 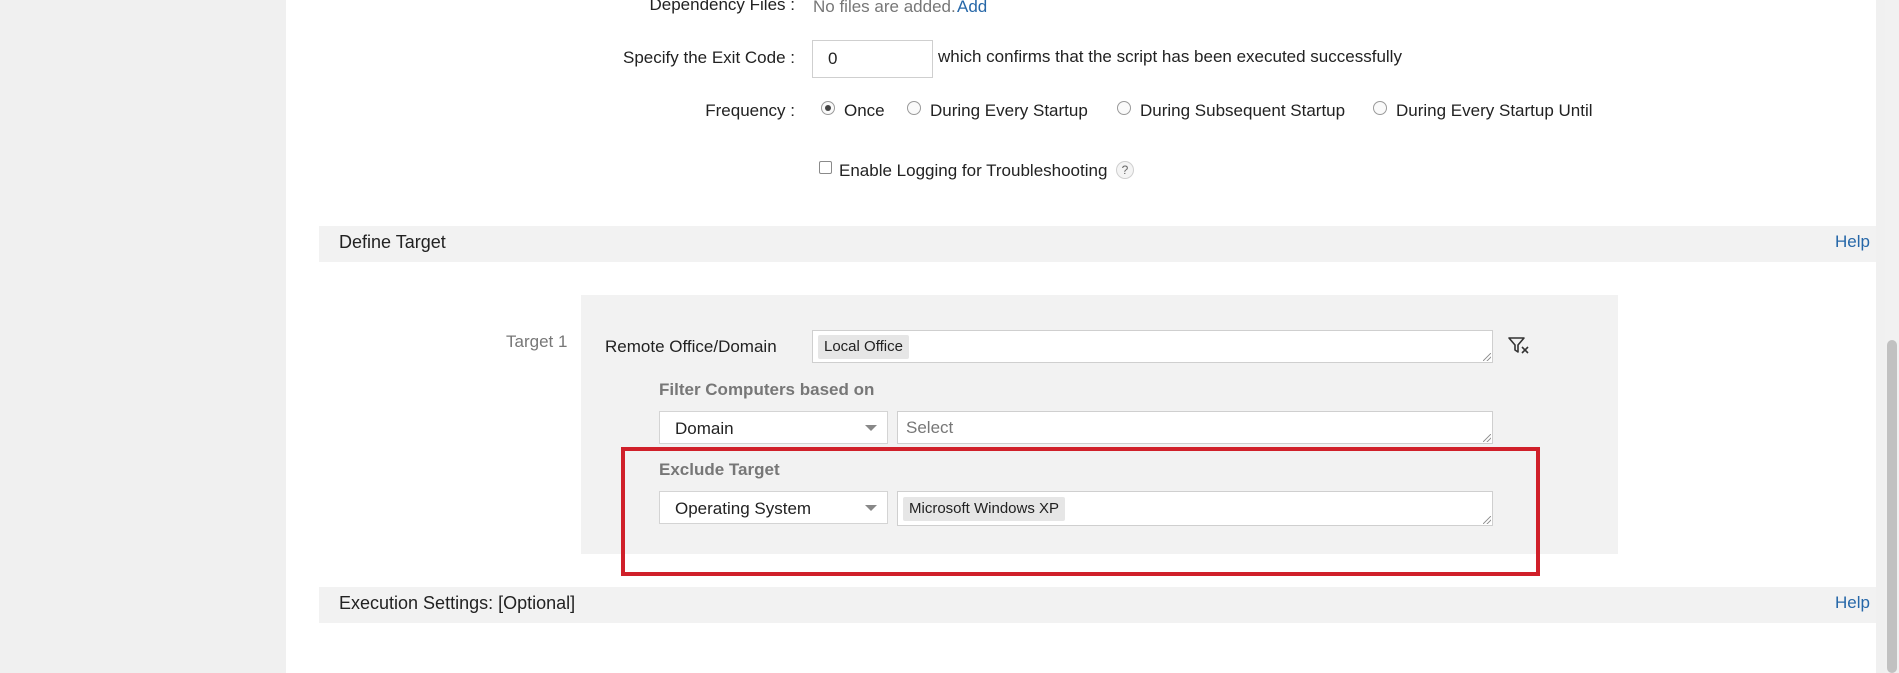 What do you see at coordinates (704, 428) in the screenshot?
I see `filter-select-value: Domain` at bounding box center [704, 428].